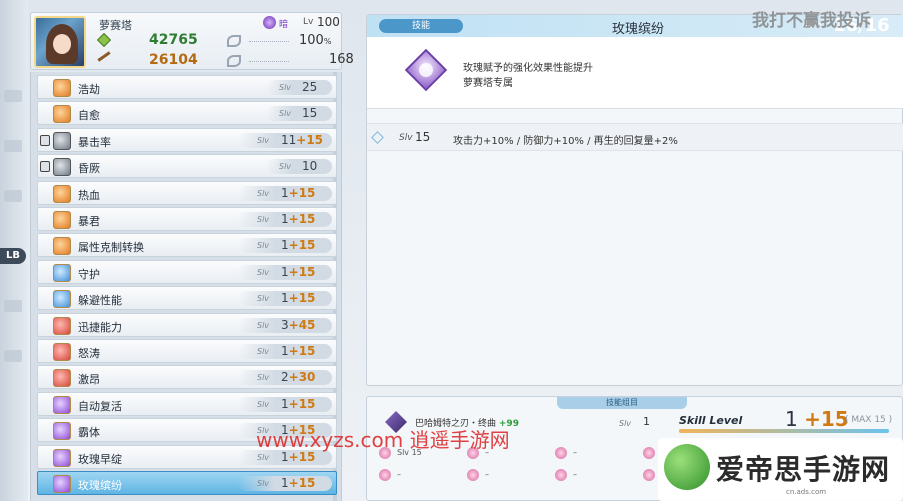 The height and width of the screenshot is (501, 903). I want to click on stat-divider, so click(269, 41).